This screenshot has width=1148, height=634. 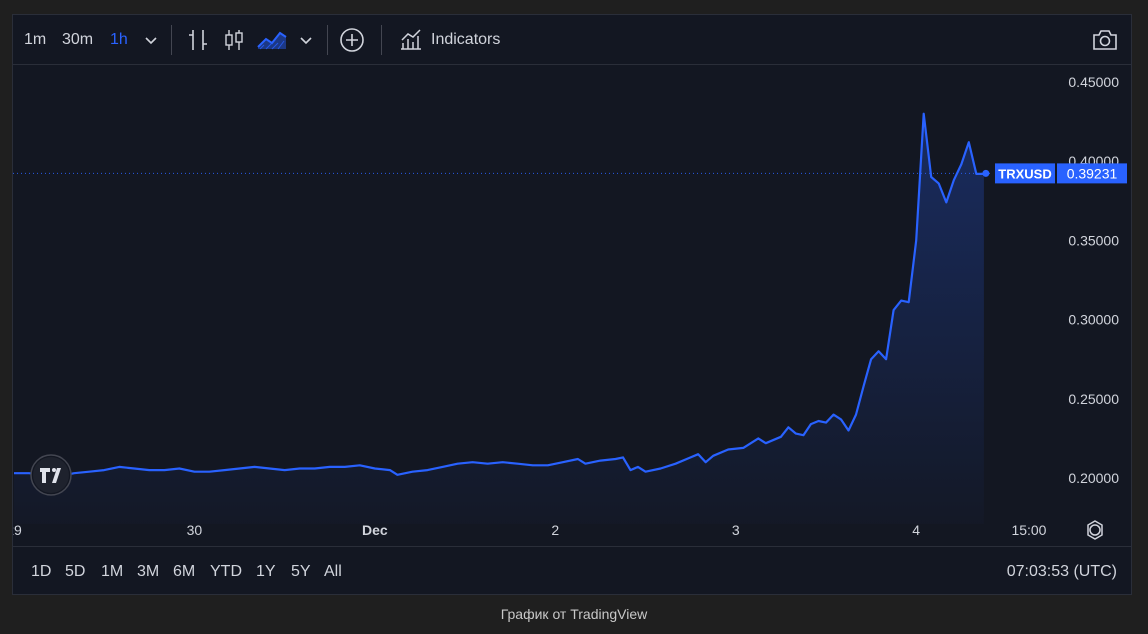 I want to click on range-5y-button: 5Y, so click(x=301, y=572).